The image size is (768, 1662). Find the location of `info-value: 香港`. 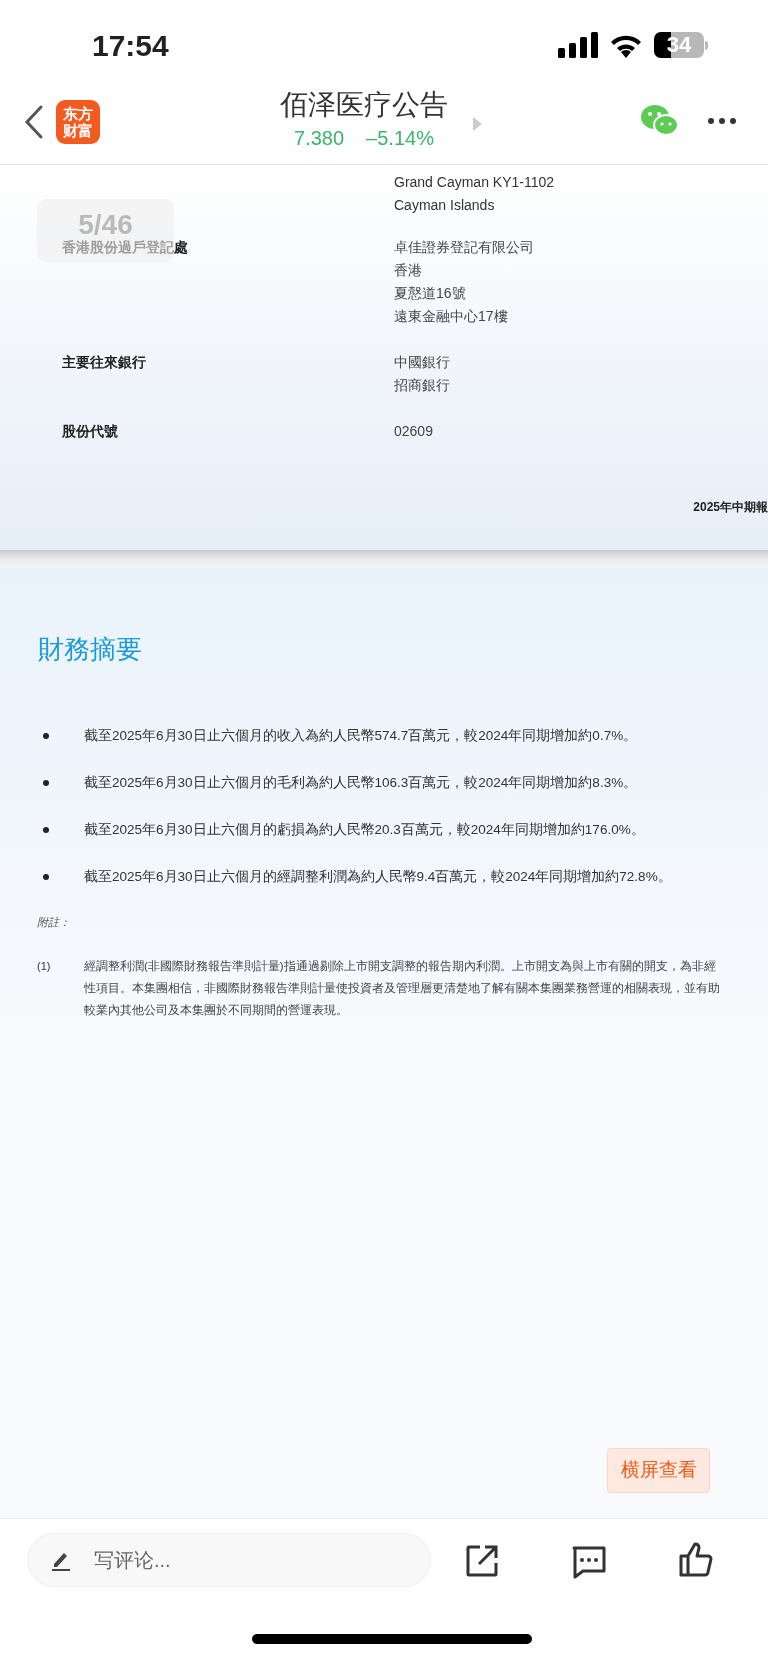

info-value: 香港 is located at coordinates (408, 270).